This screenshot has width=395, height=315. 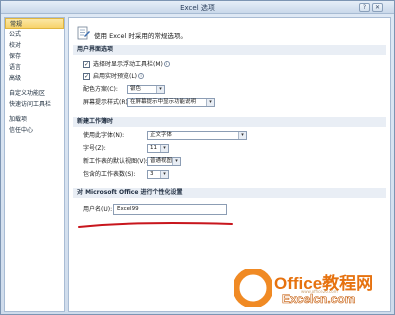 I want to click on sidebar-item-save: 保存, so click(x=34, y=56).